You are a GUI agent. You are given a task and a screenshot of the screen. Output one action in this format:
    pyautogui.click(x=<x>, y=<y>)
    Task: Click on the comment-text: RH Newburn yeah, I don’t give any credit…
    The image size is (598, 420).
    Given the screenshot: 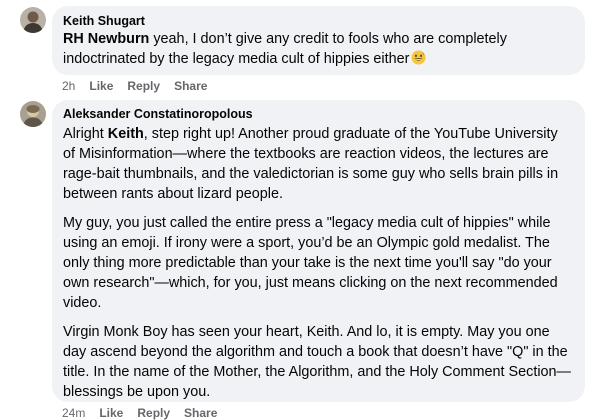 What is the action you would take?
    pyautogui.click(x=318, y=49)
    